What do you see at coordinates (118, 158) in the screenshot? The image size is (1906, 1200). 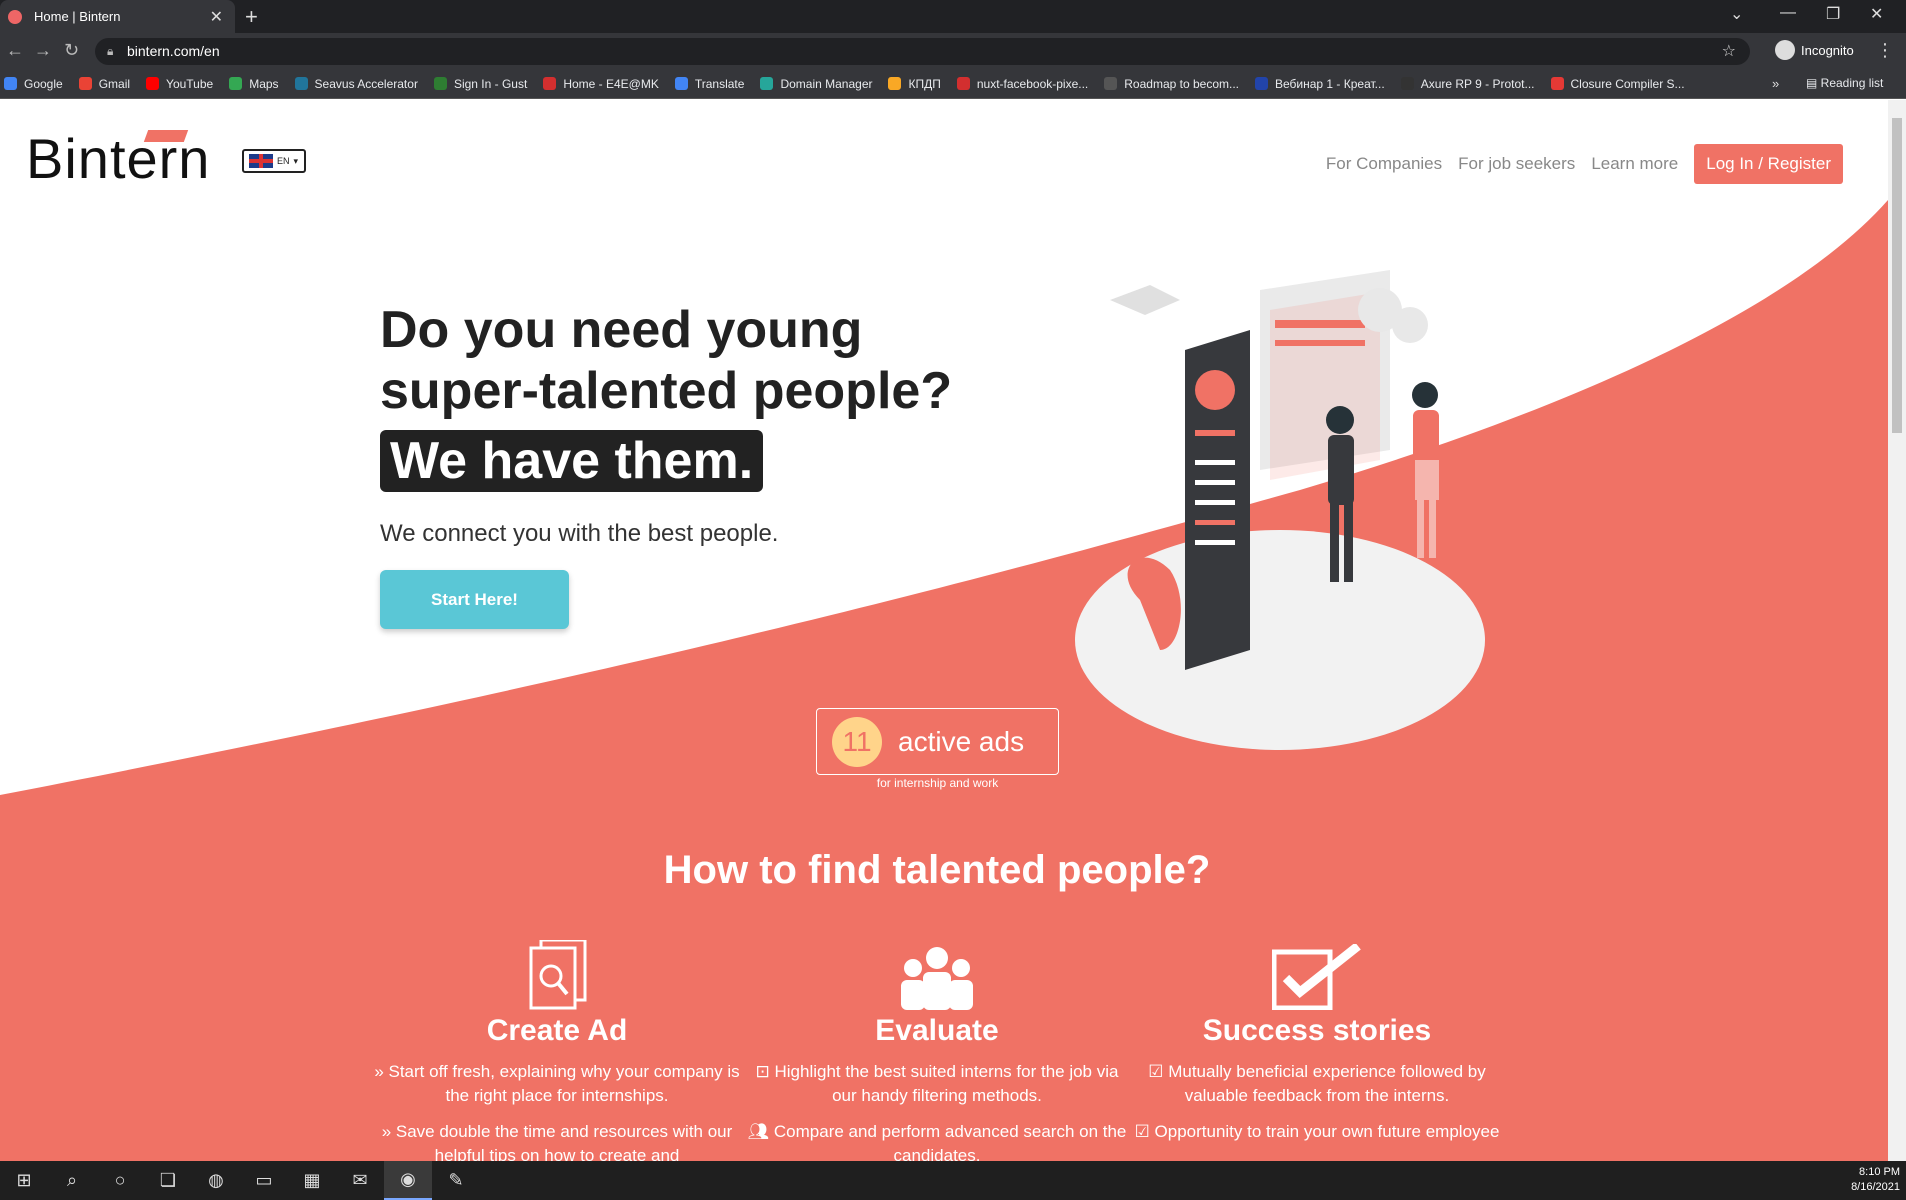 I see `bintern-logo: Bintern` at bounding box center [118, 158].